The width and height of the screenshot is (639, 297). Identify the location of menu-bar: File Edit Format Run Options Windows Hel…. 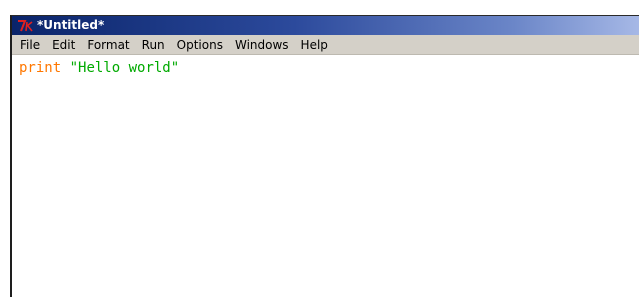
(325, 45).